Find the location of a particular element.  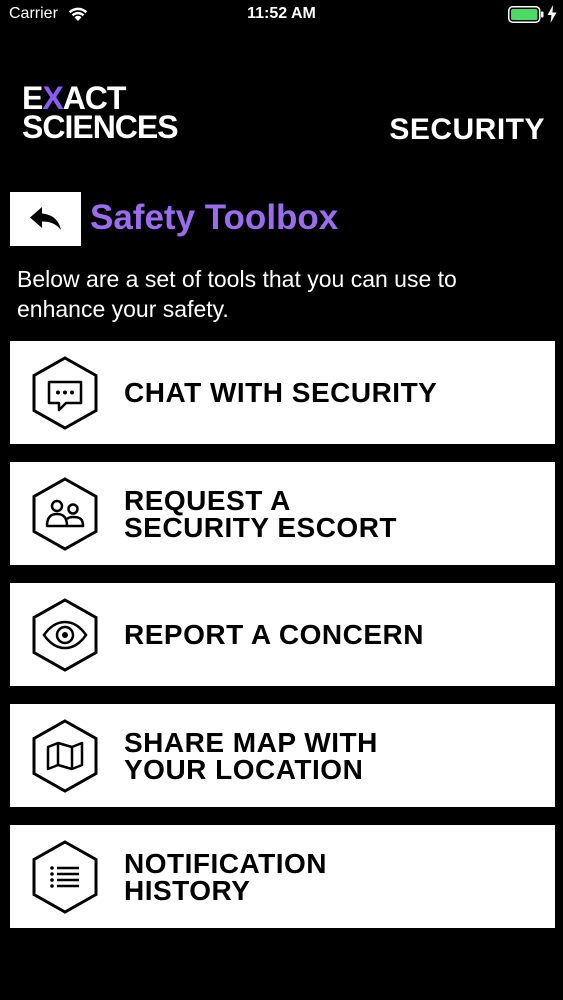

people-icon is located at coordinates (65, 514).